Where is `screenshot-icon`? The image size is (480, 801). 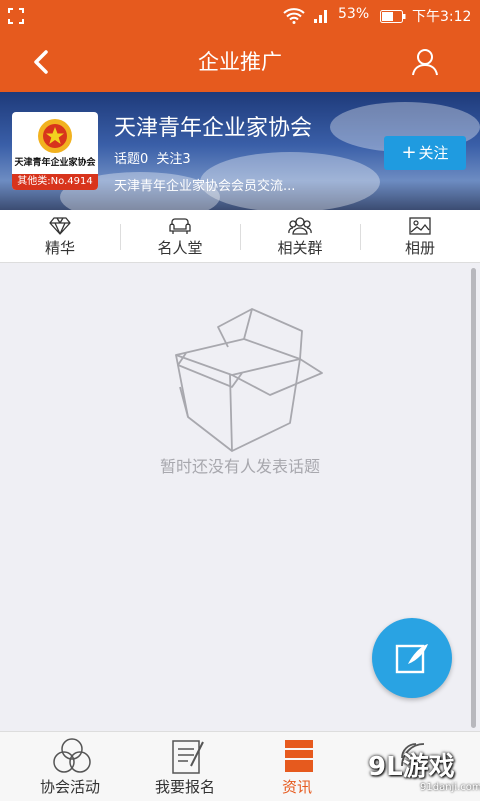 screenshot-icon is located at coordinates (16, 16).